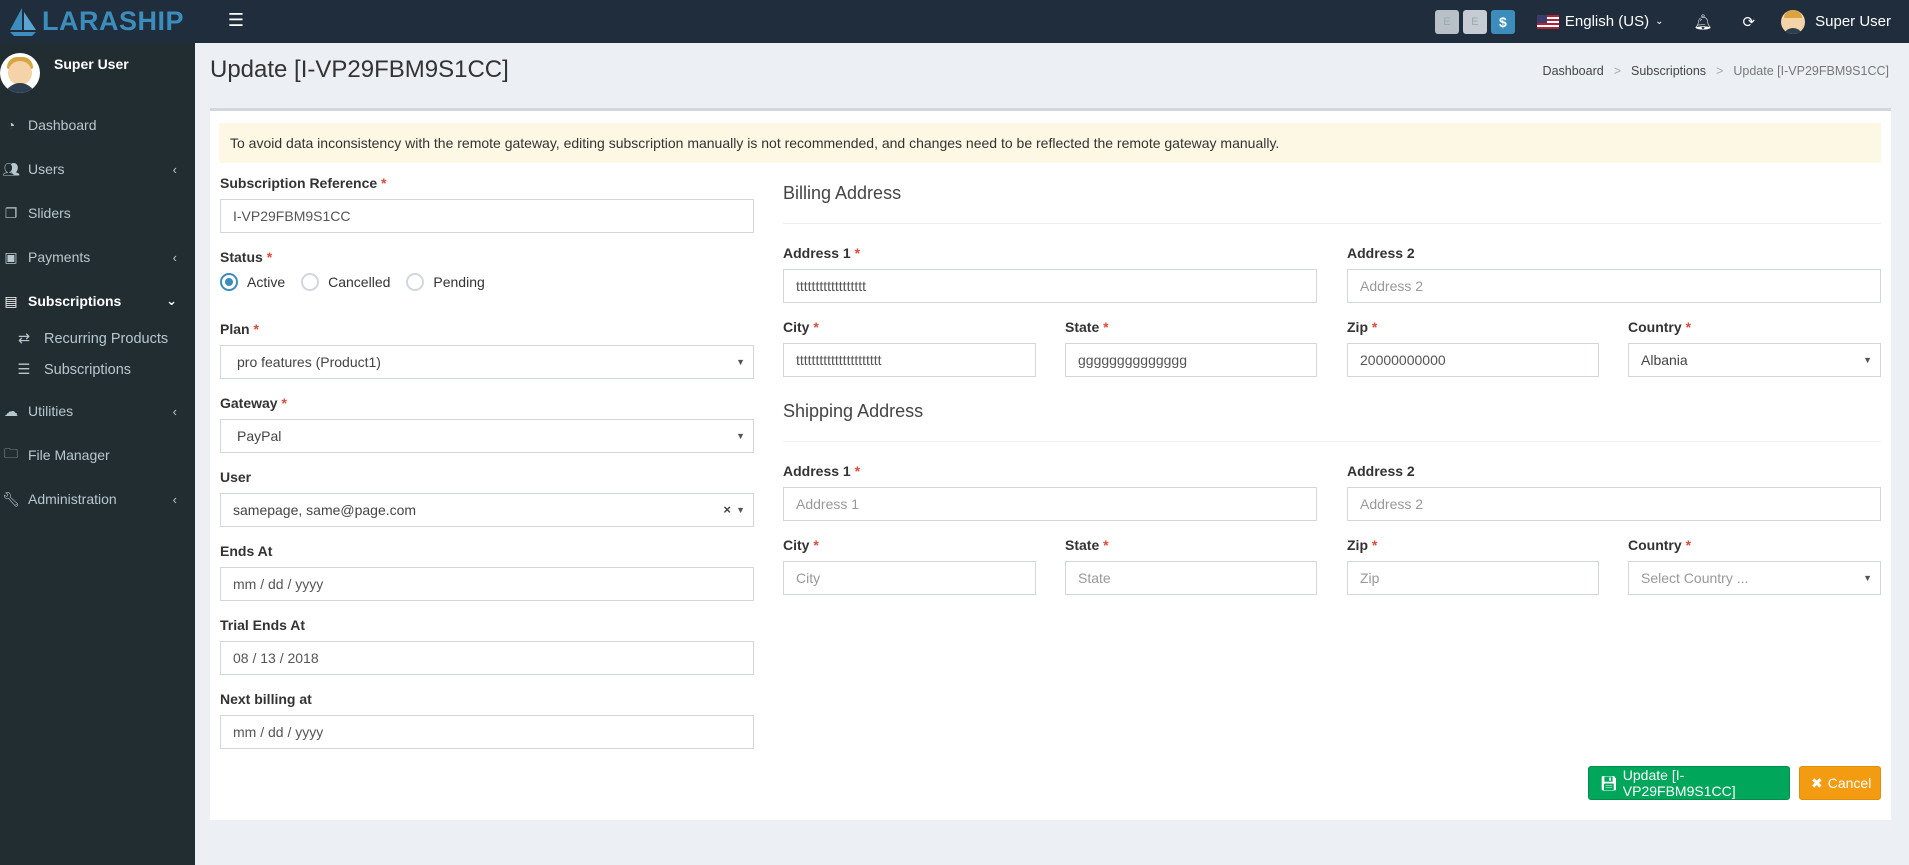 The width and height of the screenshot is (1909, 865). Describe the element at coordinates (1600, 21) in the screenshot. I see `language-dropdown: English (US) ⌄` at that location.